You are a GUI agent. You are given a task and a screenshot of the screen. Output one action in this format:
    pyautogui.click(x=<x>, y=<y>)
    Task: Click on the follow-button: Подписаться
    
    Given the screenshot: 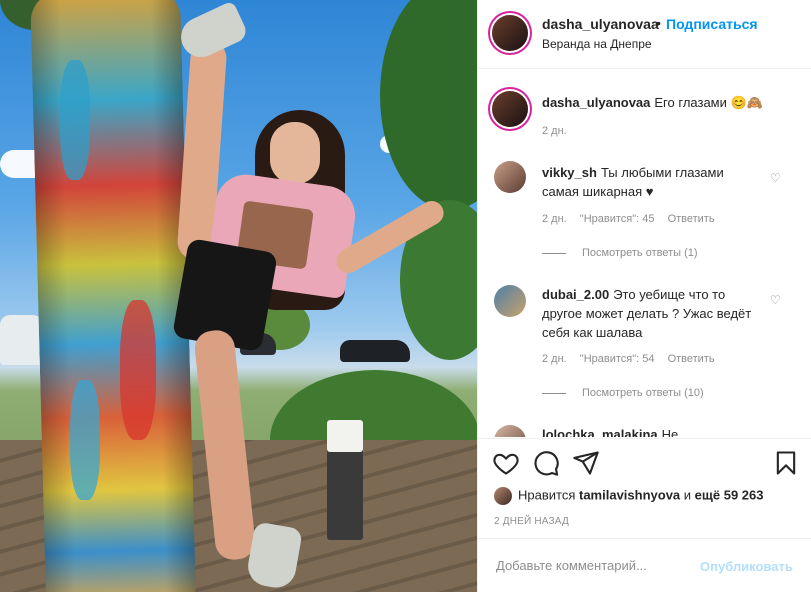 What is the action you would take?
    pyautogui.click(x=712, y=24)
    